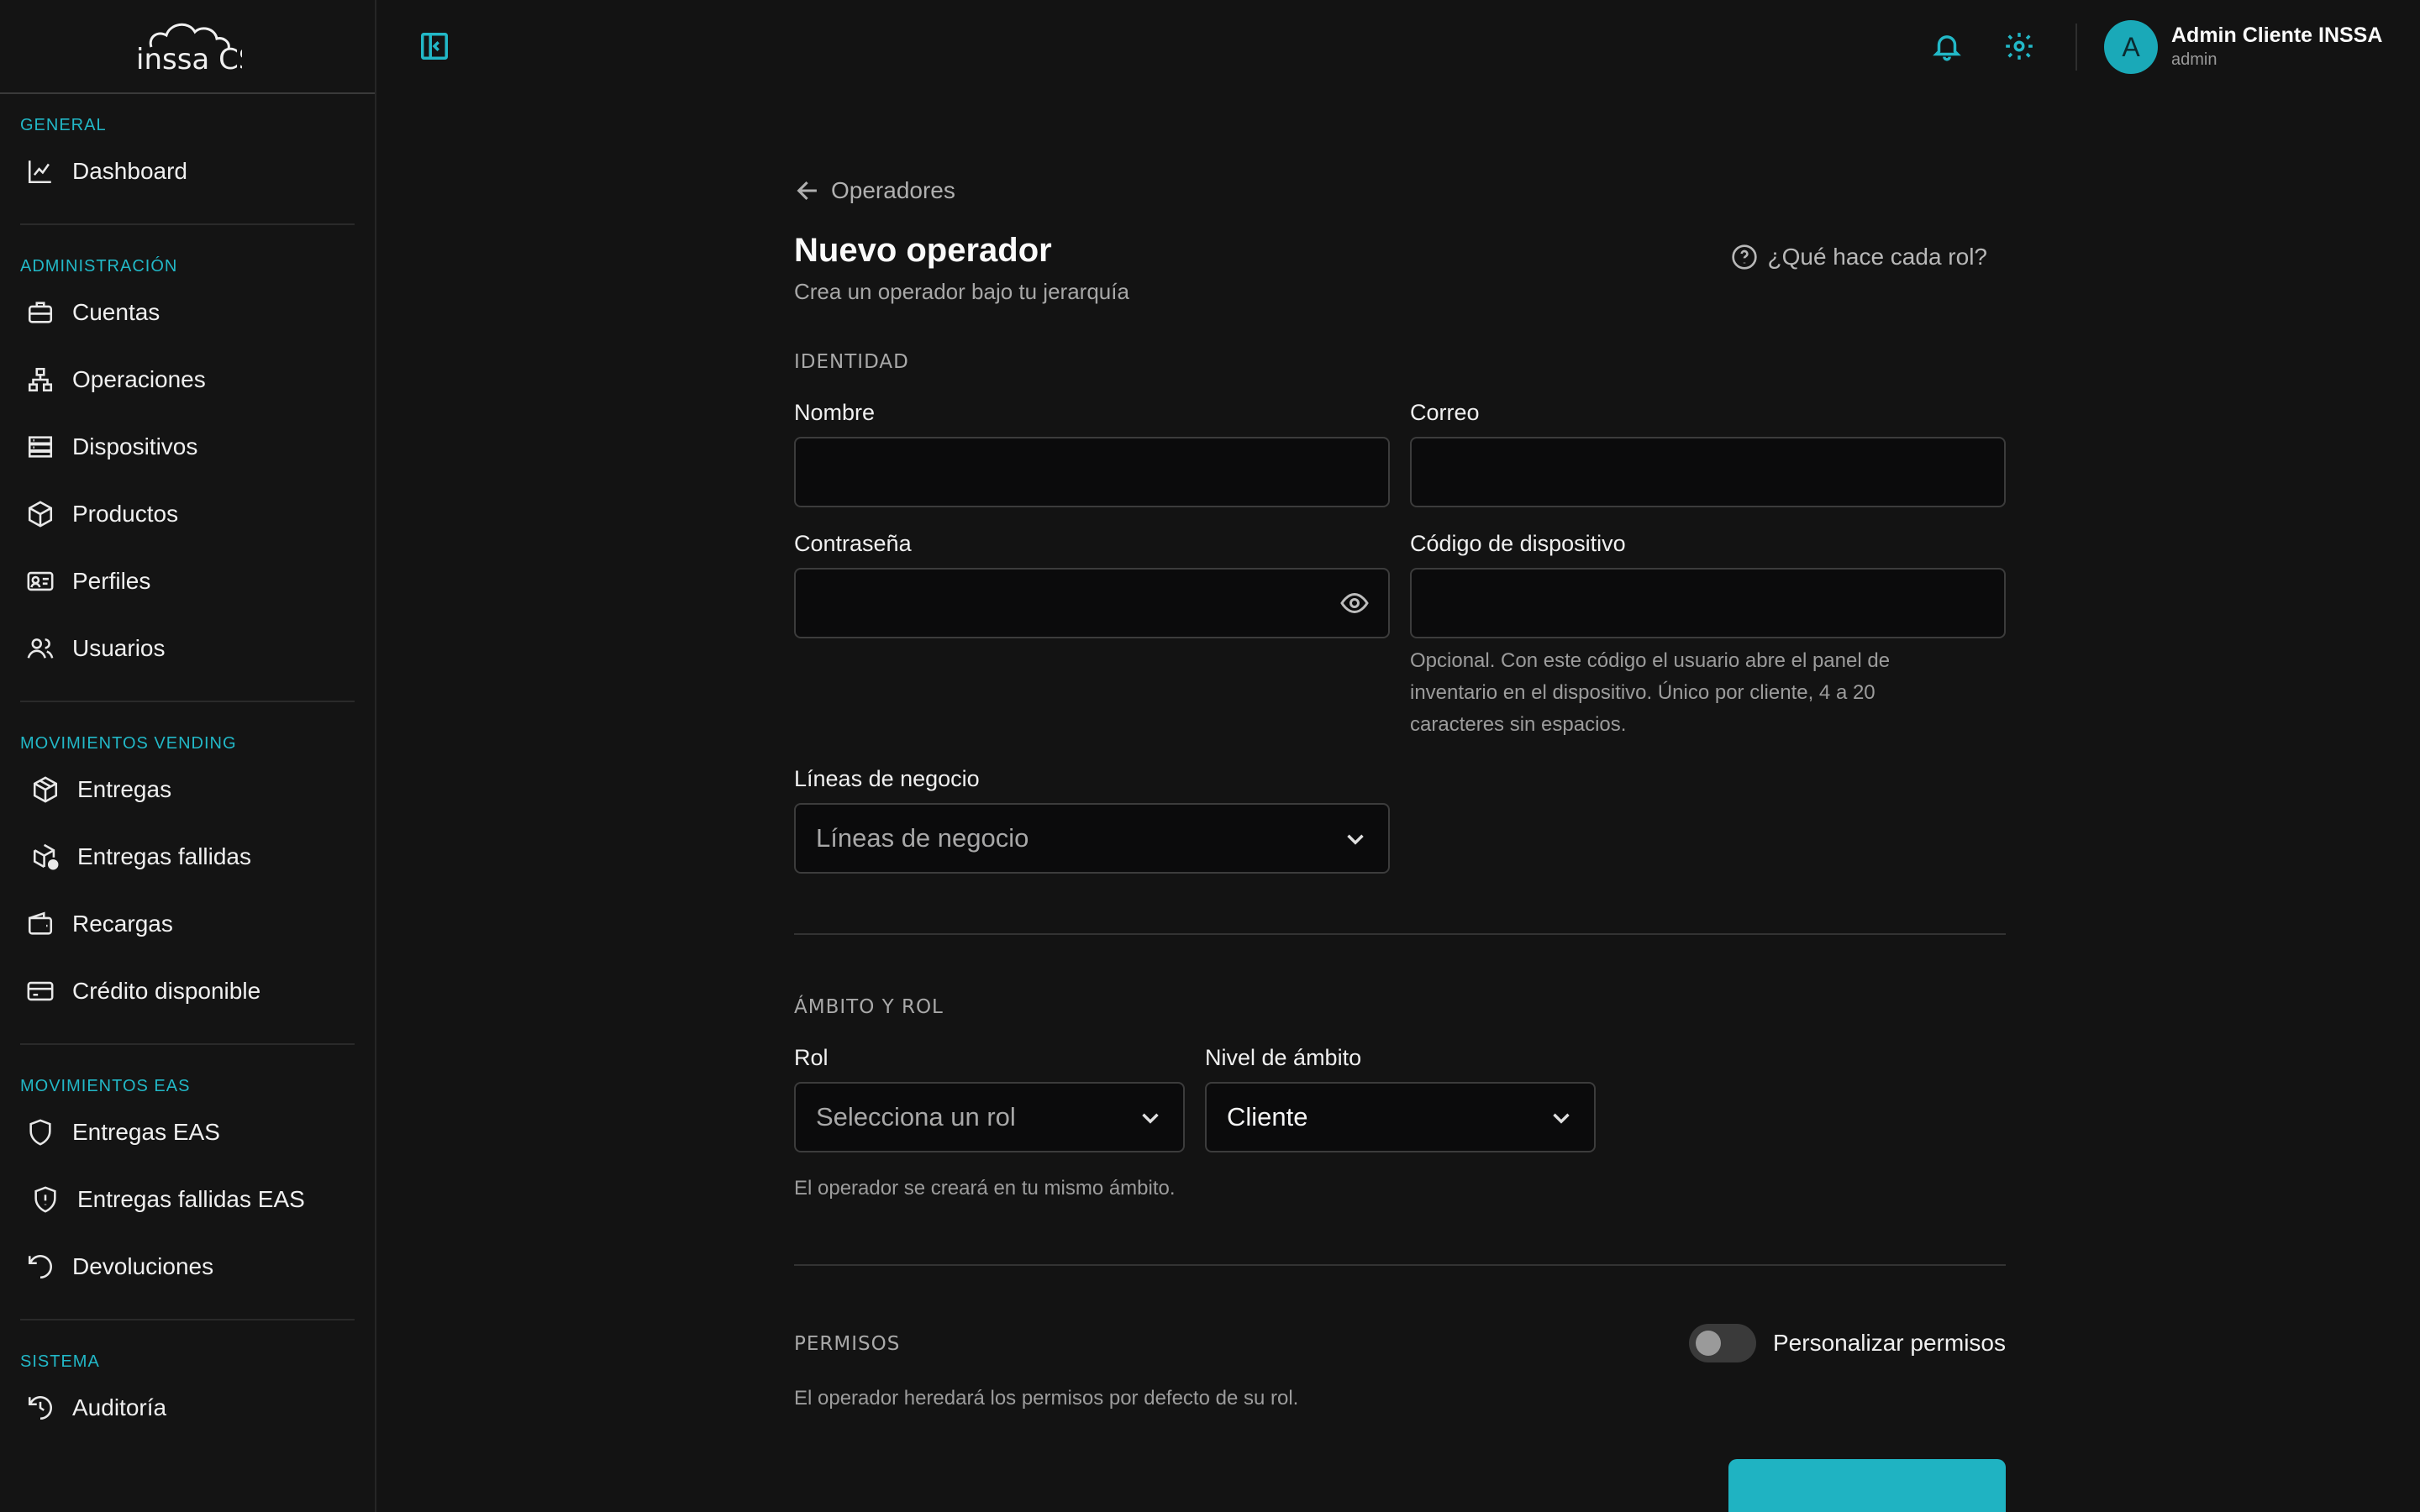  I want to click on bell-icon, so click(1947, 48).